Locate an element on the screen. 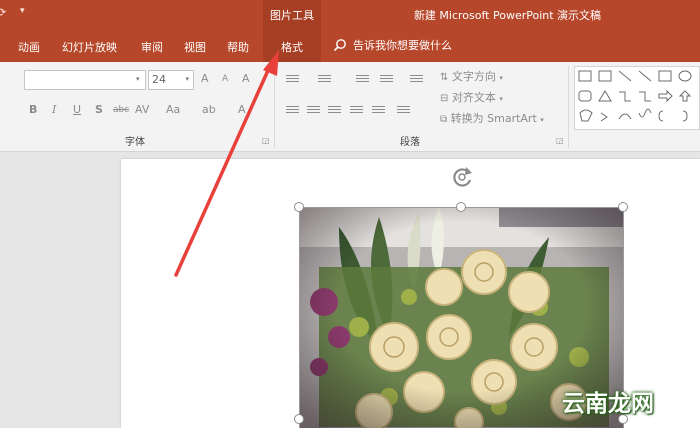 This screenshot has width=700, height=428. font-name-field is located at coordinates (85, 80).